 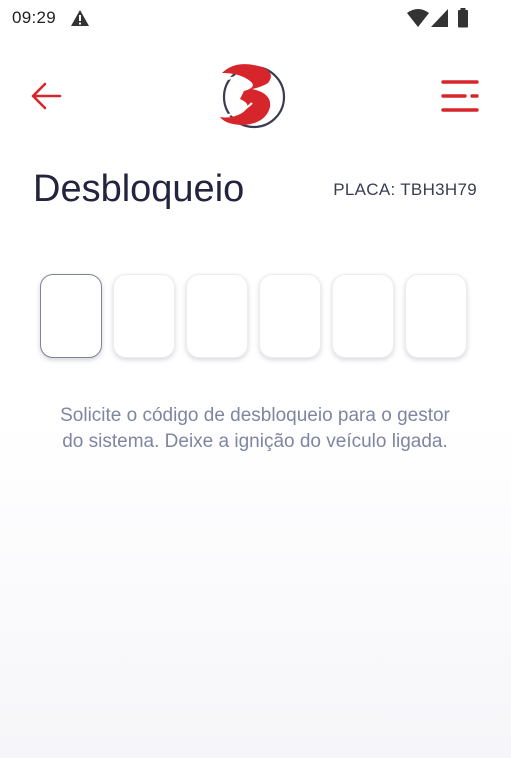 I want to click on signal-icon, so click(x=439, y=18).